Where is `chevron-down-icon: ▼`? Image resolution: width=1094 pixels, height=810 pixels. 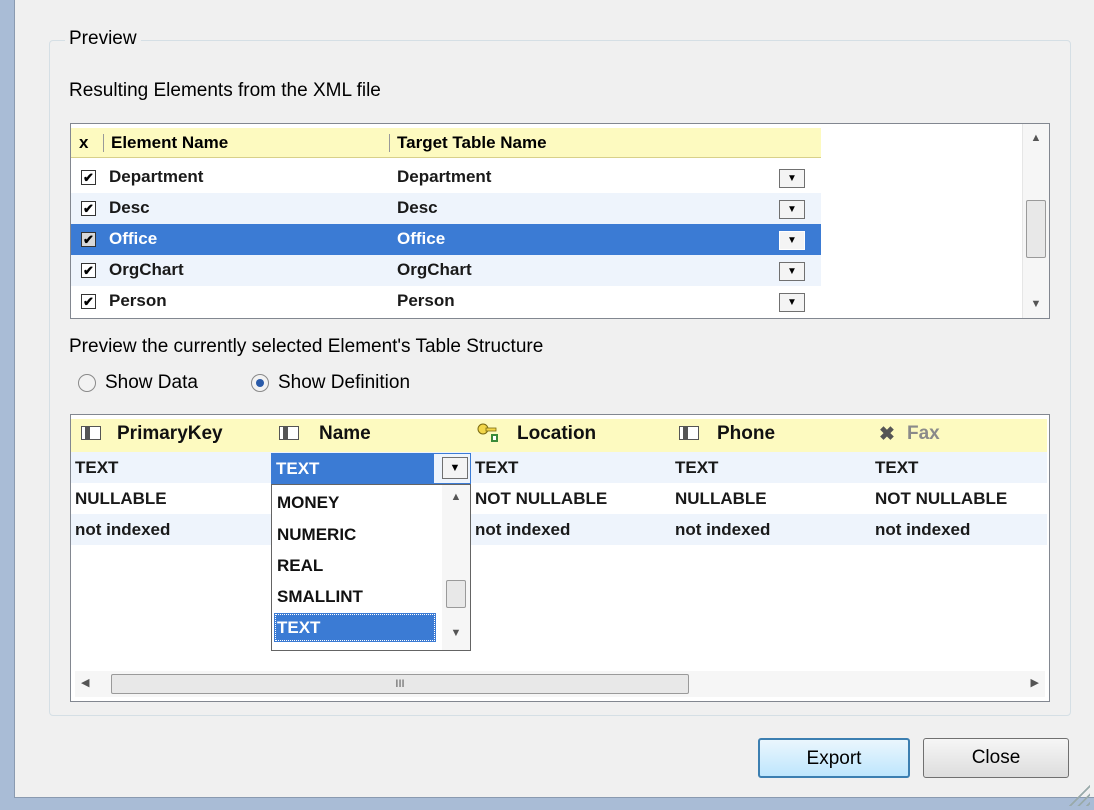 chevron-down-icon: ▼ is located at coordinates (455, 468).